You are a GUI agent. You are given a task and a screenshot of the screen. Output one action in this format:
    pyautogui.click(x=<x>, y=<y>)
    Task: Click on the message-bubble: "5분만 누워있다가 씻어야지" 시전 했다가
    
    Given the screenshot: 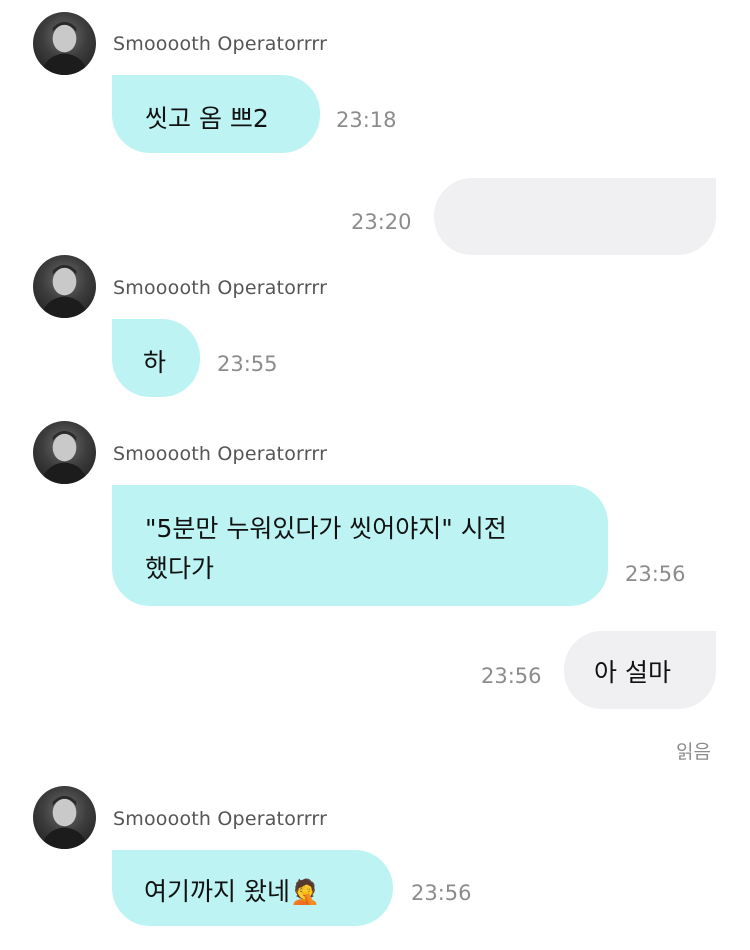 What is the action you would take?
    pyautogui.click(x=360, y=545)
    